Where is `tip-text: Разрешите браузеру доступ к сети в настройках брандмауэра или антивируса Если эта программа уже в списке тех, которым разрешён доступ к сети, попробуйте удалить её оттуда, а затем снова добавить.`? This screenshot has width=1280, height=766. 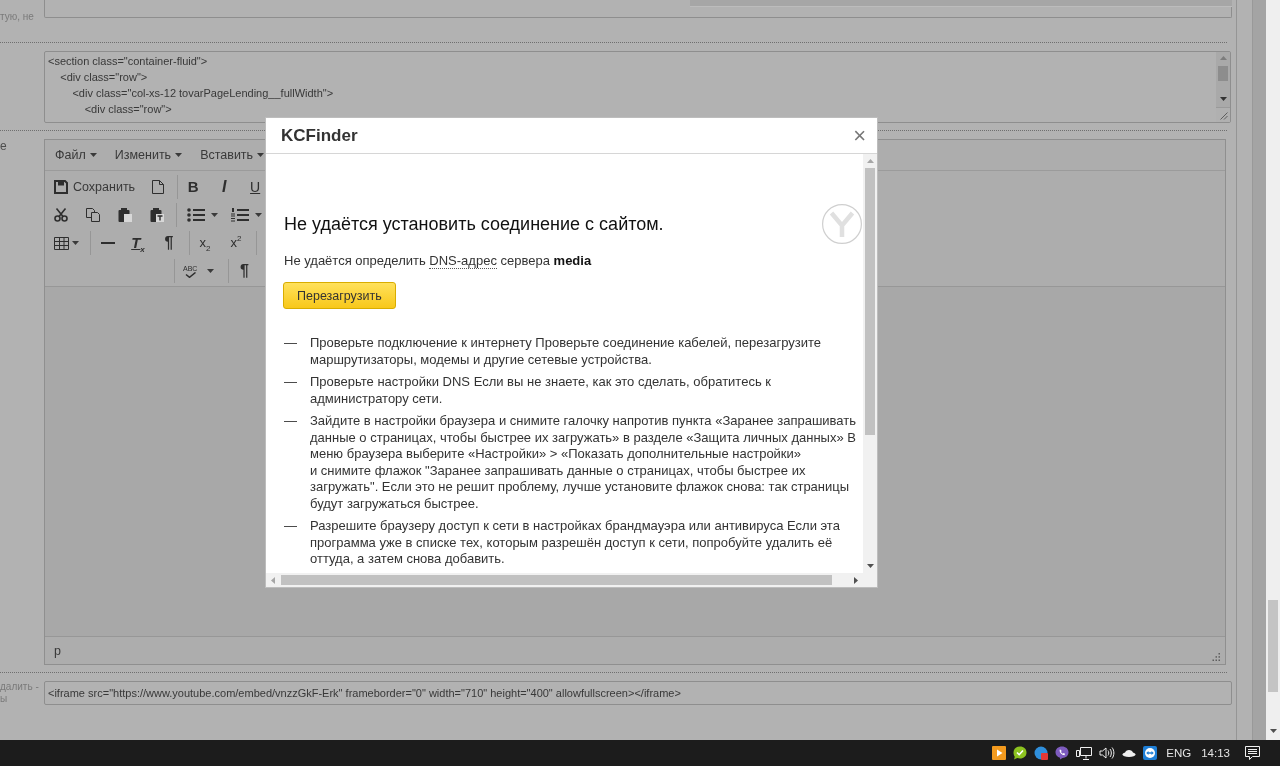
tip-text: Разрешите браузеру доступ к сети в настройках брандмауэра или антивируса Если эта программа уже в списке тех, которым разрешён доступ к сети, попробуйте удалить её оттуда, а затем снова добавить. is located at coordinates (575, 543).